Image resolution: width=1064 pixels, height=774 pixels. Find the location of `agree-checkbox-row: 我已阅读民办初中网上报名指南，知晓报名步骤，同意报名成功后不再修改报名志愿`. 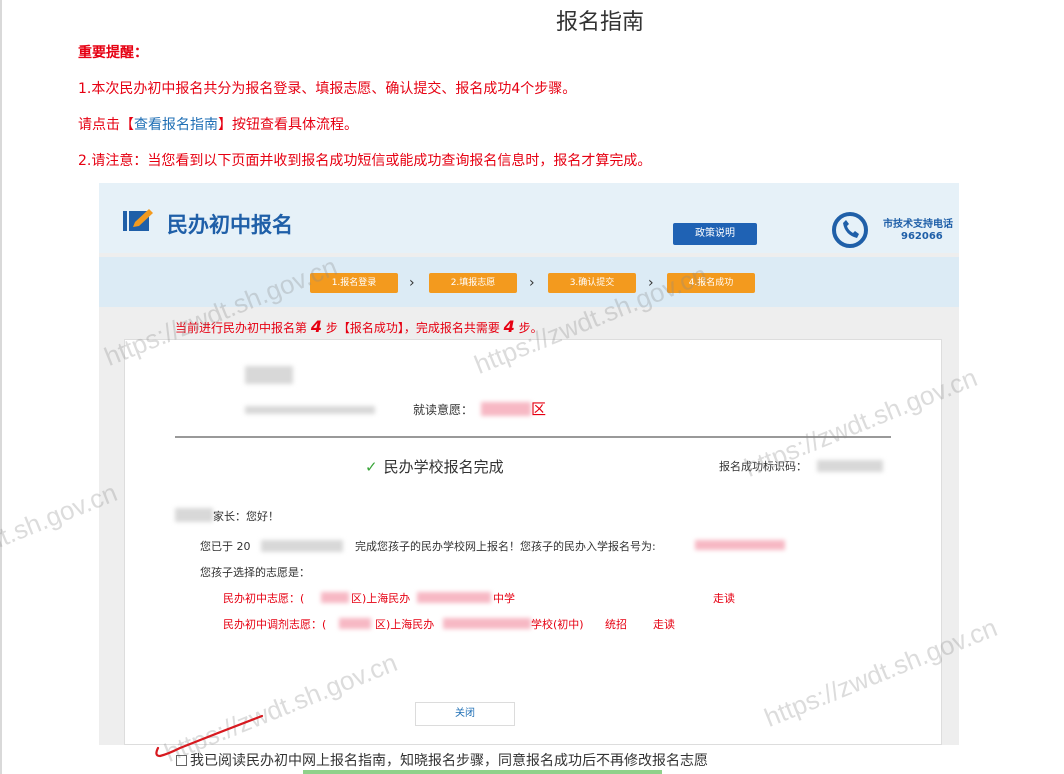

agree-checkbox-row: 我已阅读民办初中网上报名指南，知晓报名步骤，同意报名成功后不再修改报名志愿 is located at coordinates (442, 760).